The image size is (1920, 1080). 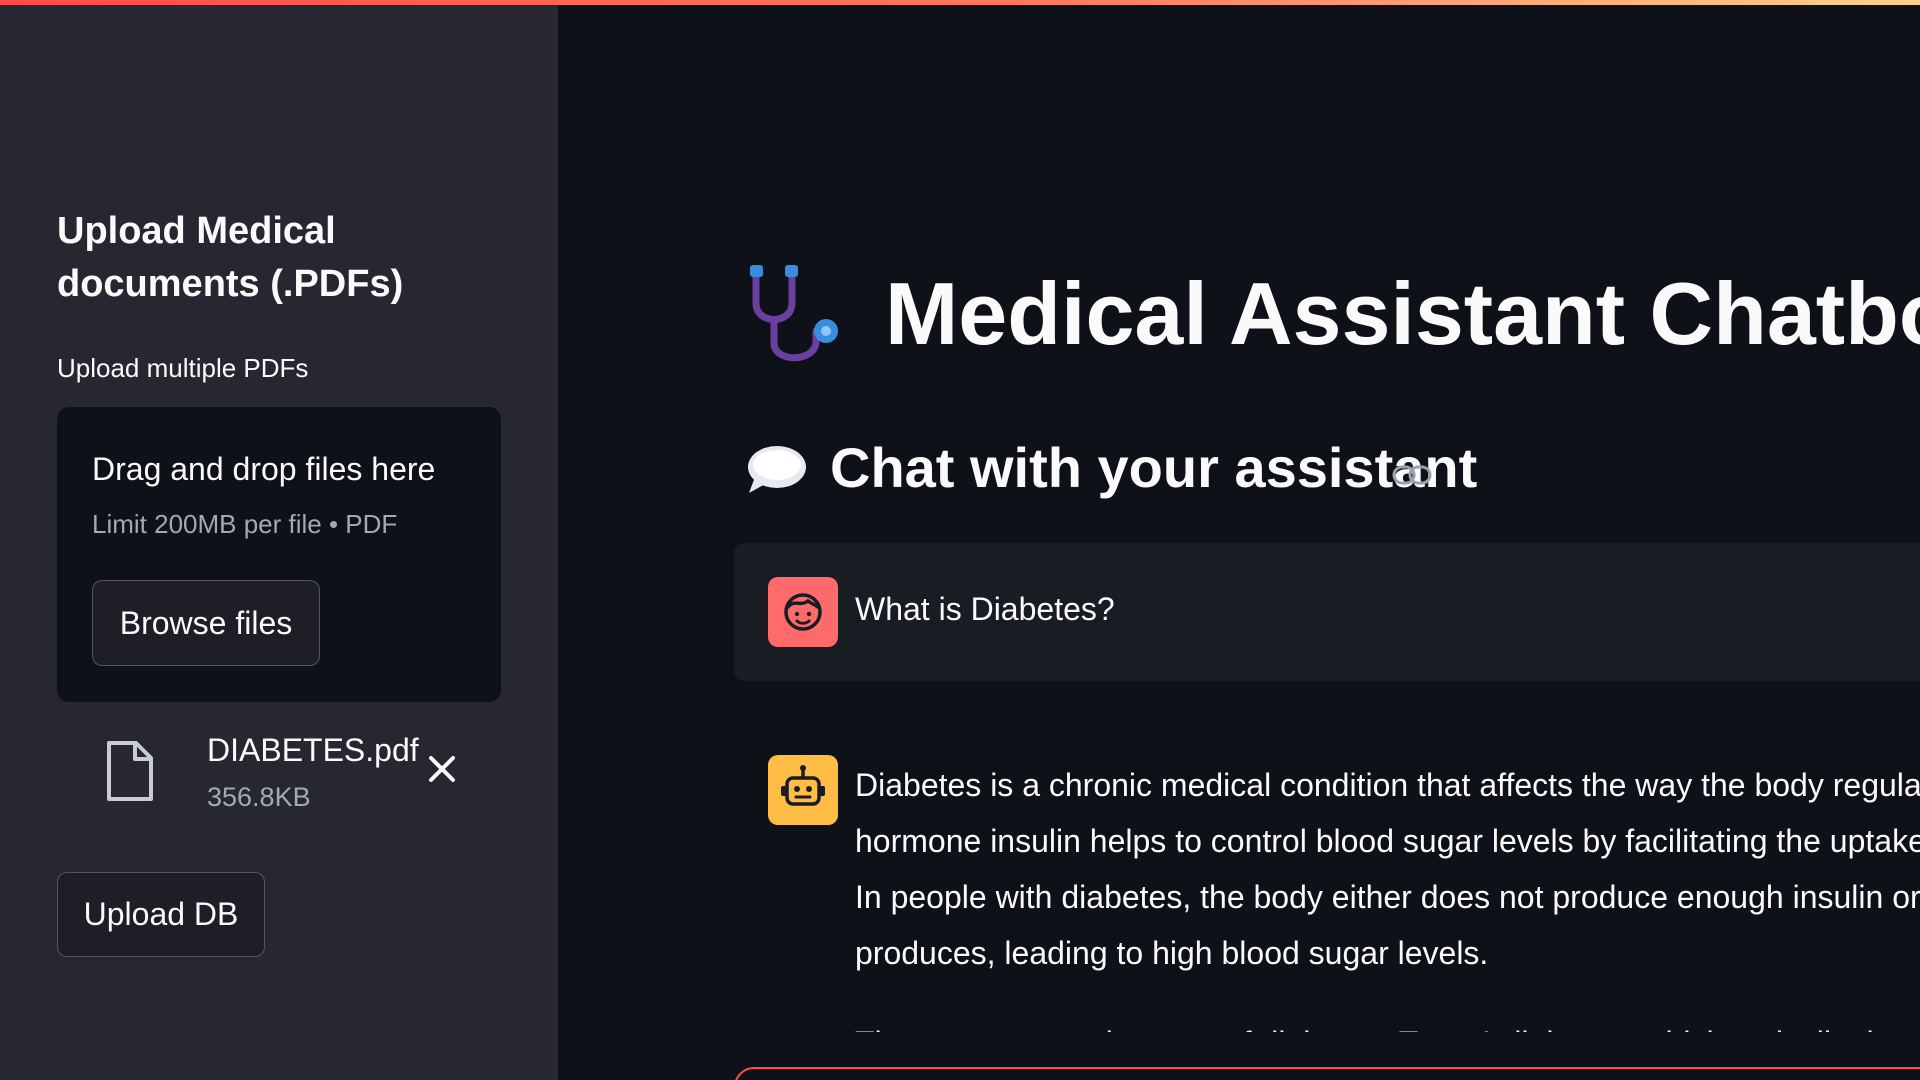 I want to click on sidebar-title: Upload Medical documents (.PDFs), so click(x=230, y=257).